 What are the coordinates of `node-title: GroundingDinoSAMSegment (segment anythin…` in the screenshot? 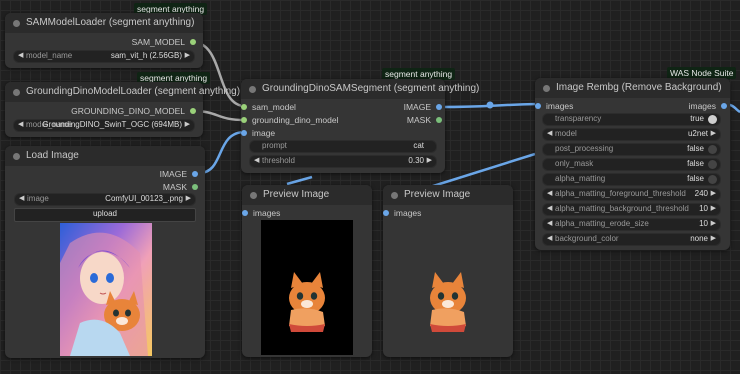 It's located at (371, 88).